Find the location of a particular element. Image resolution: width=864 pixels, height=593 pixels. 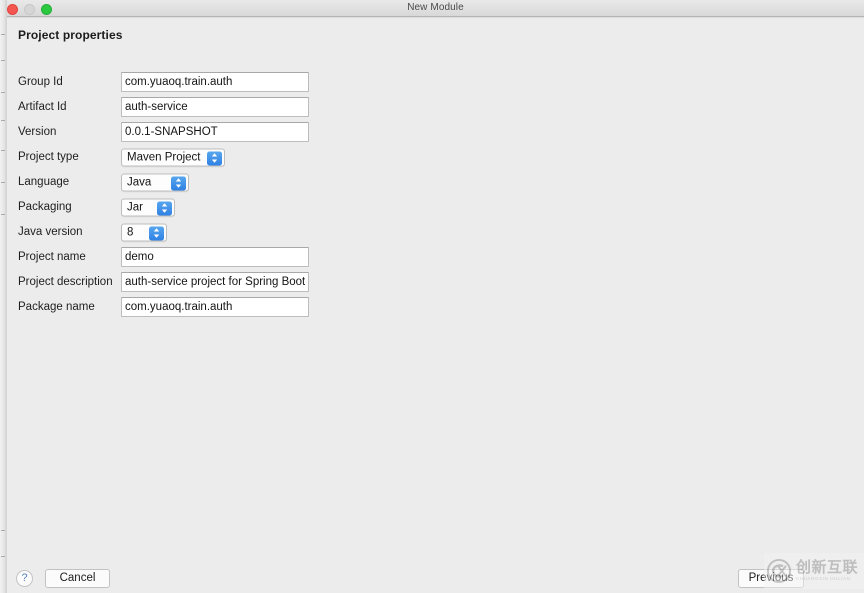

package-name-input is located at coordinates (215, 306).